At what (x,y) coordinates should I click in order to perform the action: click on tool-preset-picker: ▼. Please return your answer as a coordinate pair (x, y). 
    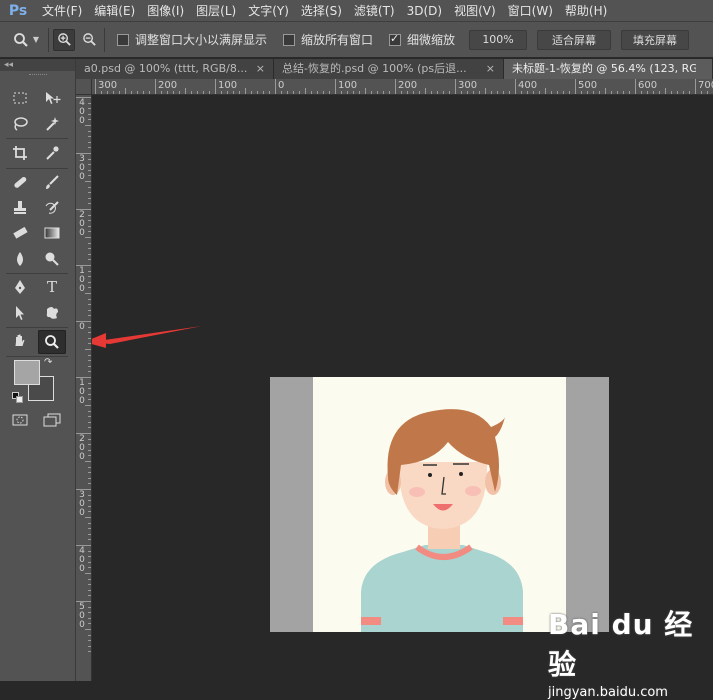
    Looking at the image, I should click on (26, 40).